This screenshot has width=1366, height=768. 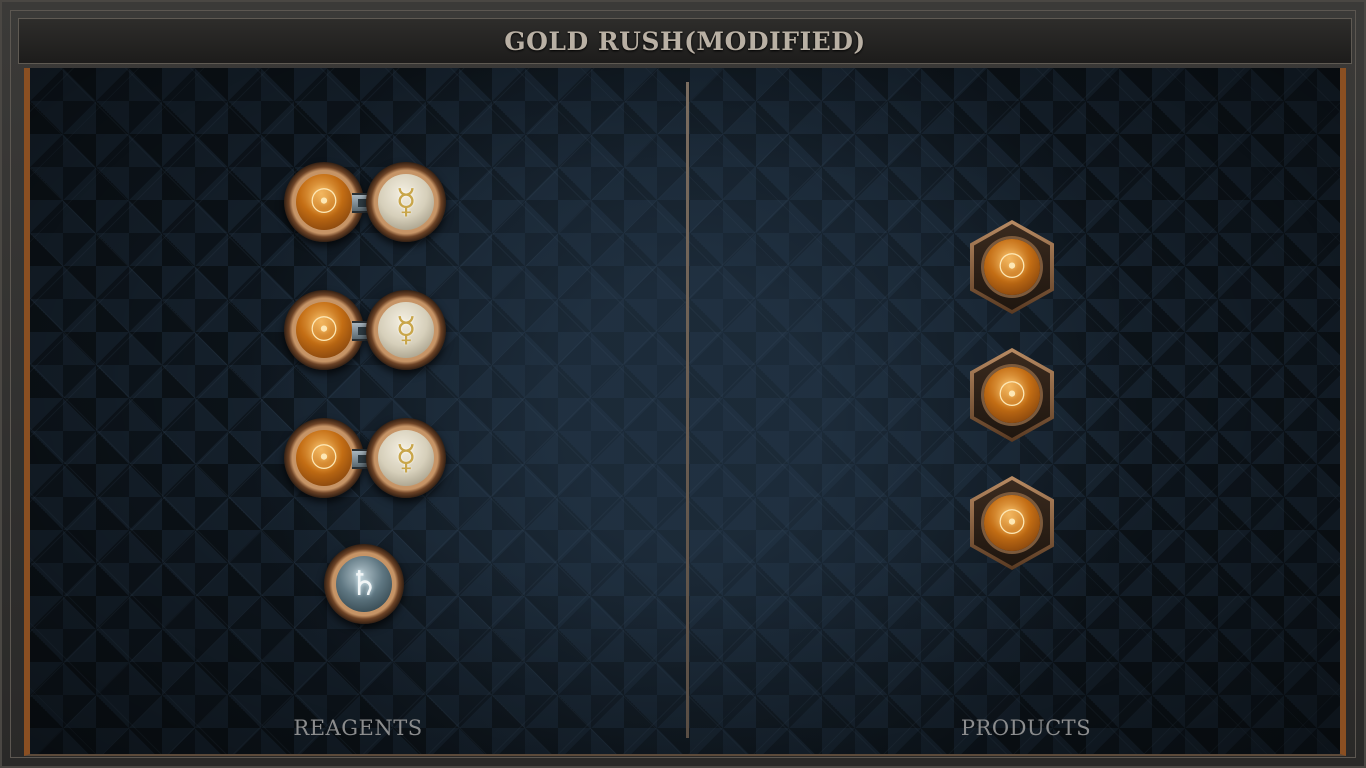 I want to click on reagent-pair-2: ☉ ☿, so click(x=366, y=331).